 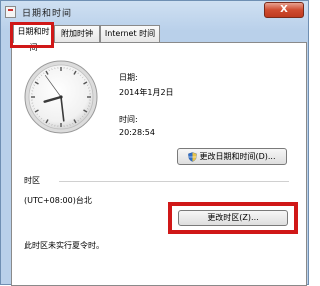 I want to click on dst-note: 此时区未实行夏令时。, so click(x=64, y=245).